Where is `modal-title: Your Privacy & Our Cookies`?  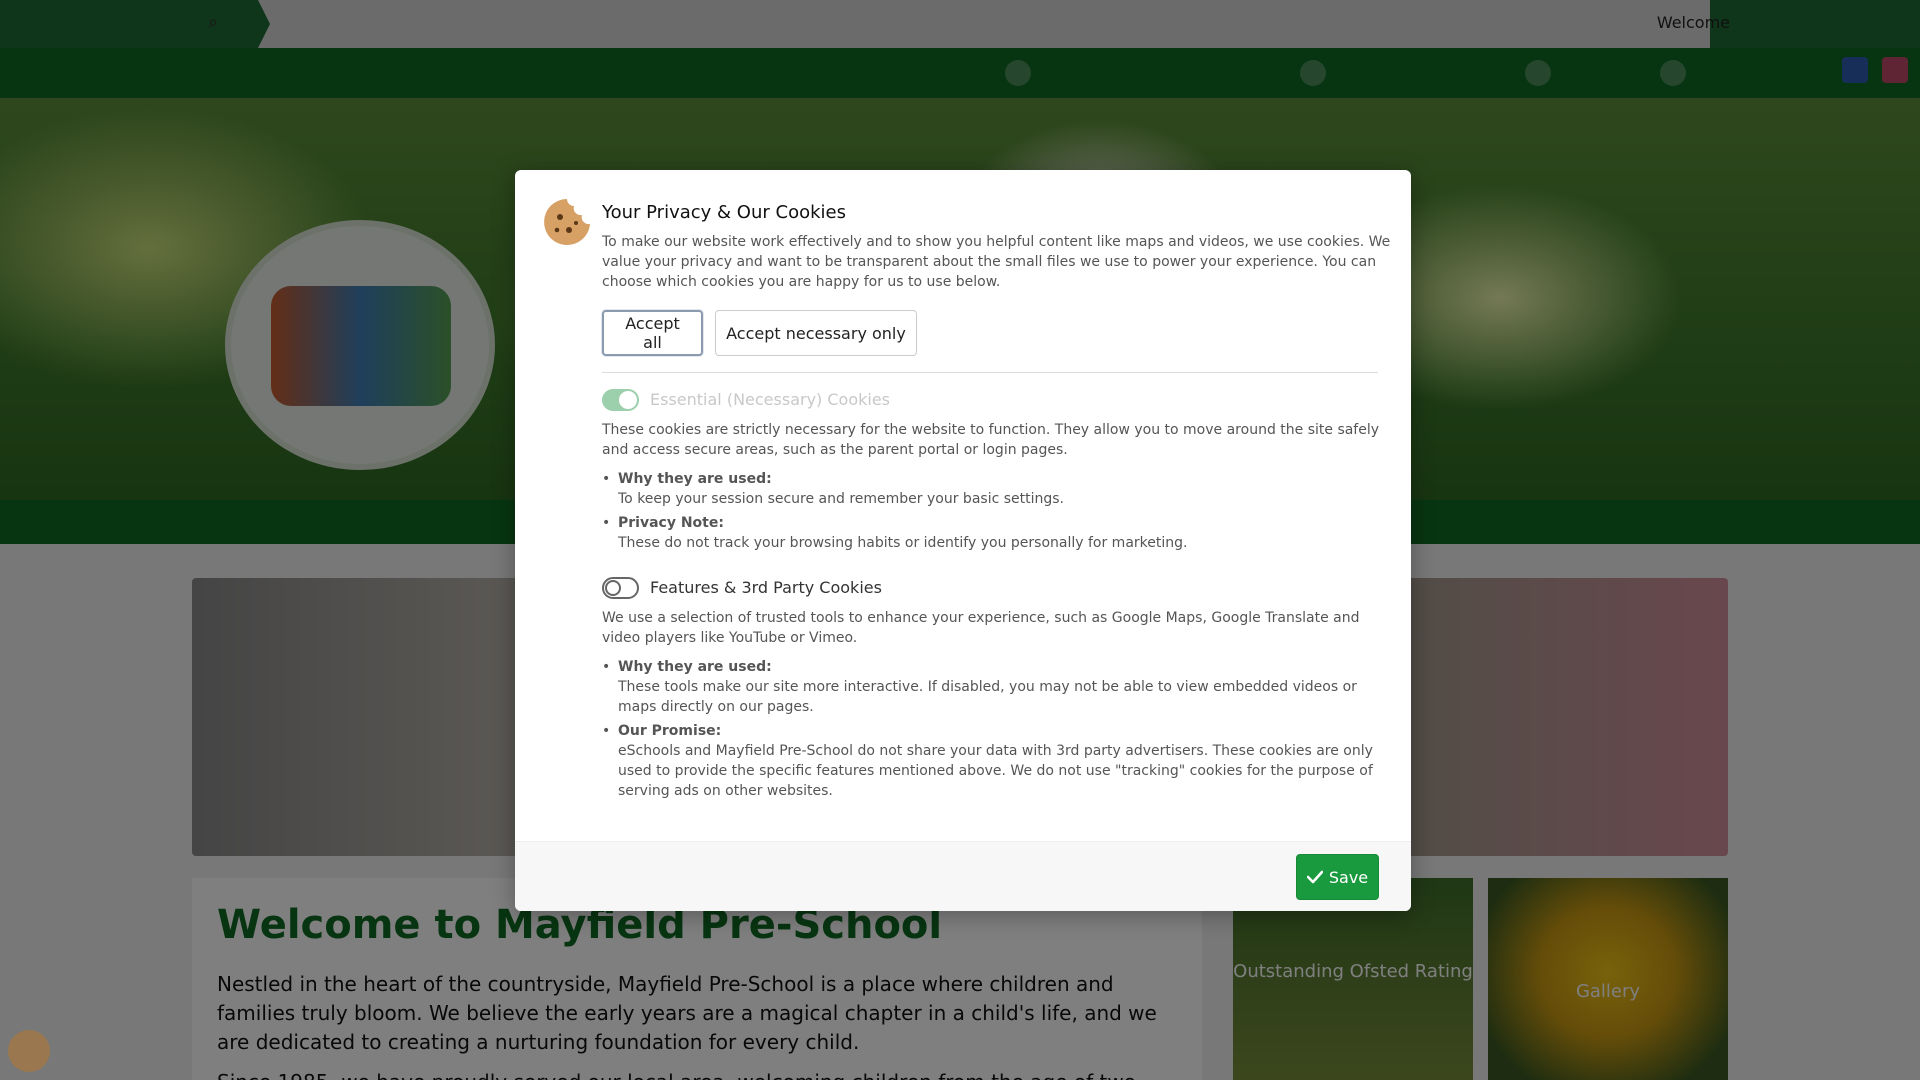
modal-title: Your Privacy & Our Cookies is located at coordinates (724, 212).